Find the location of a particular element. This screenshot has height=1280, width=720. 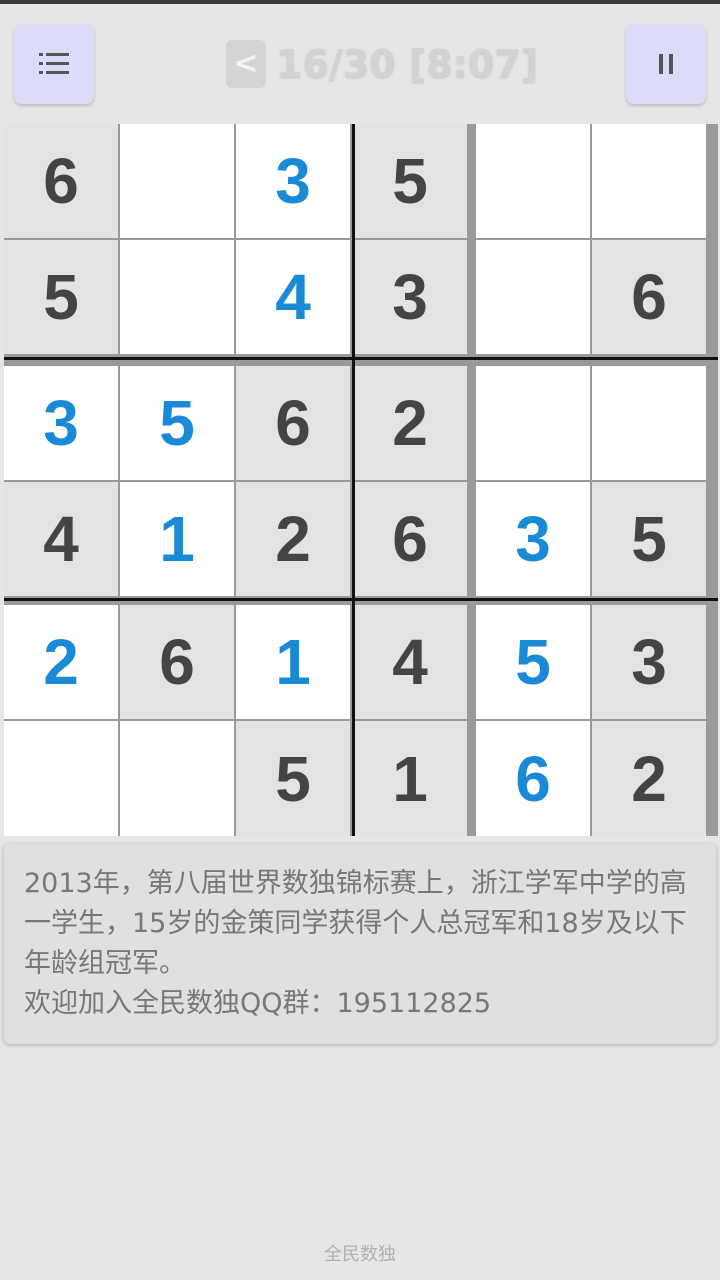

box-divider-vertical is located at coordinates (353, 480).